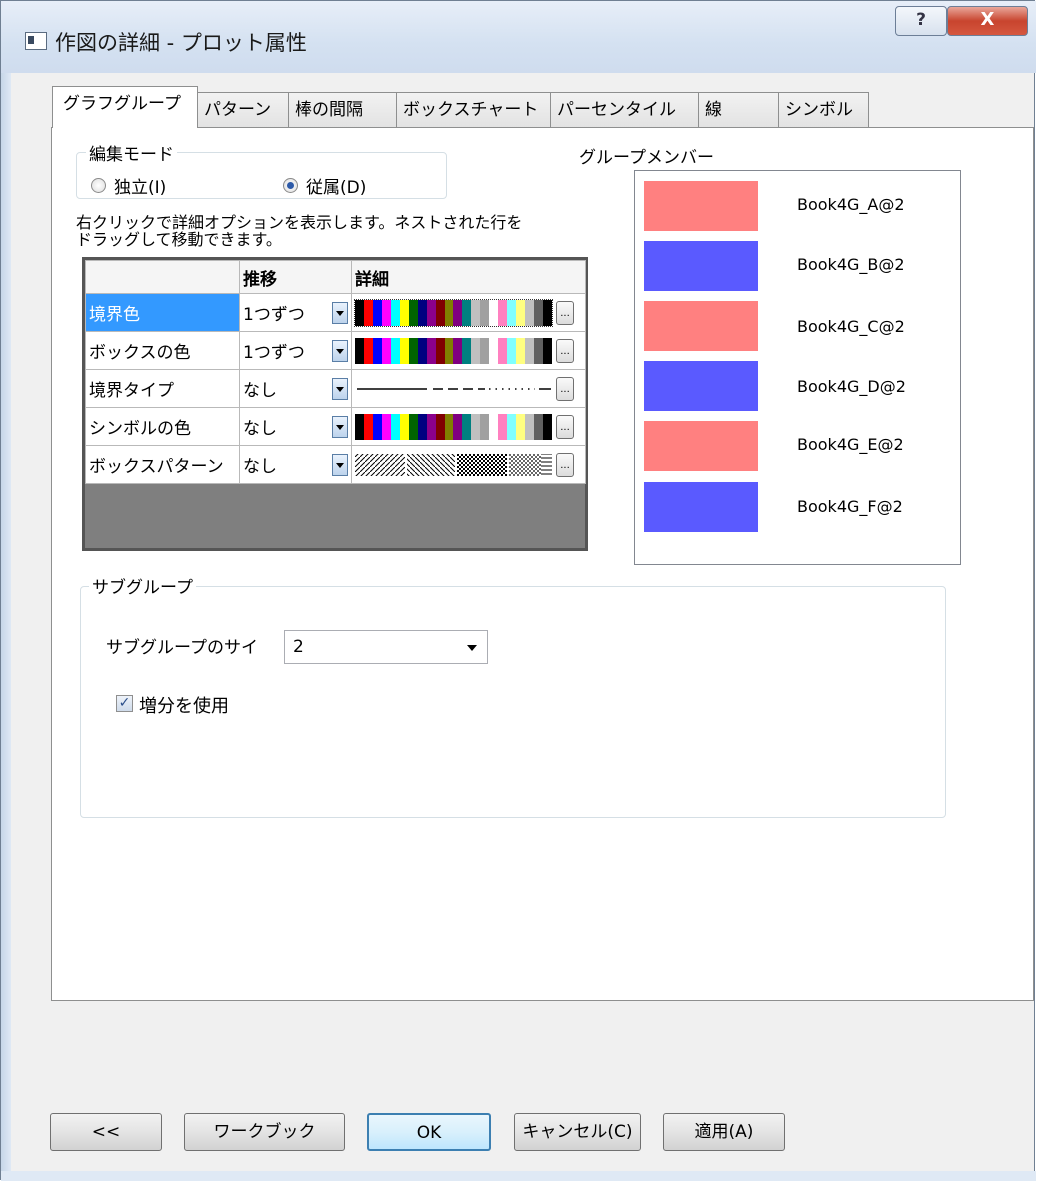 The width and height of the screenshot is (1037, 1182). I want to click on radio-dependent-label: 従属(D), so click(336, 188).